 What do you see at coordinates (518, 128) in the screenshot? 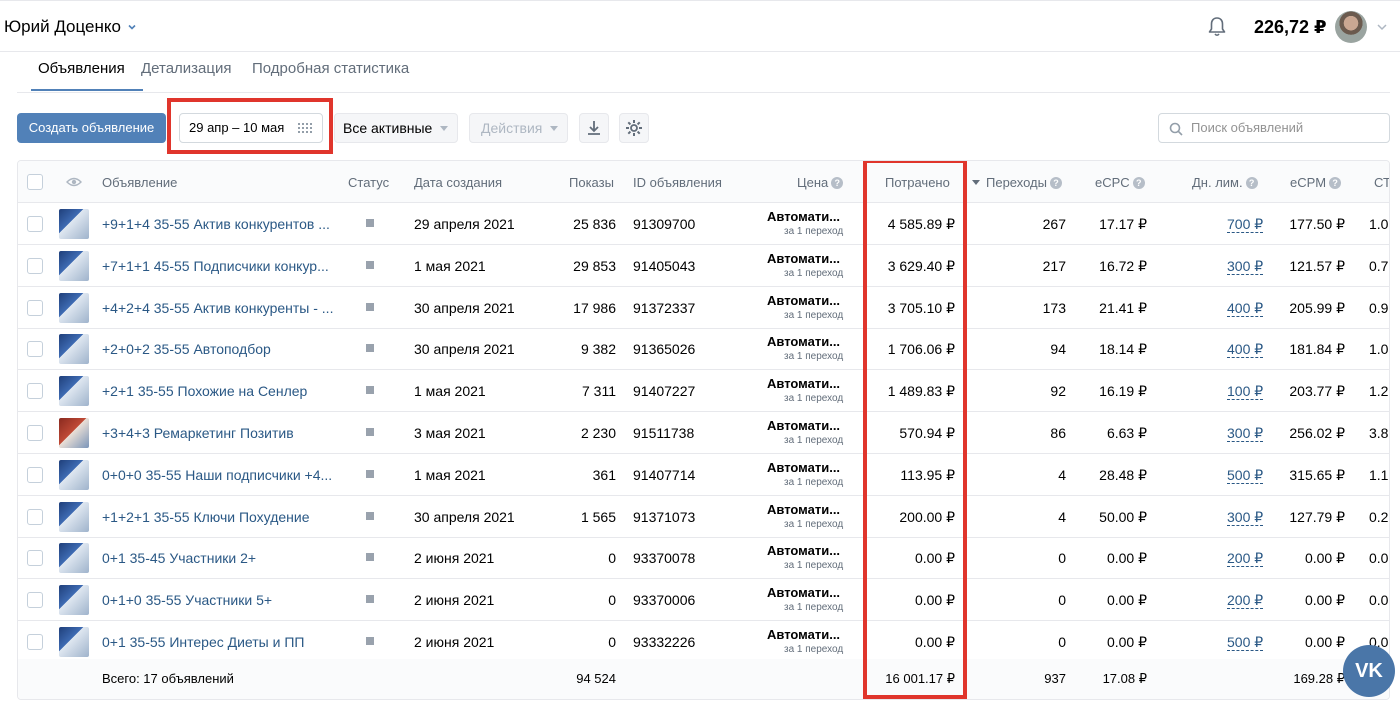
I see `actions-select: Действия` at bounding box center [518, 128].